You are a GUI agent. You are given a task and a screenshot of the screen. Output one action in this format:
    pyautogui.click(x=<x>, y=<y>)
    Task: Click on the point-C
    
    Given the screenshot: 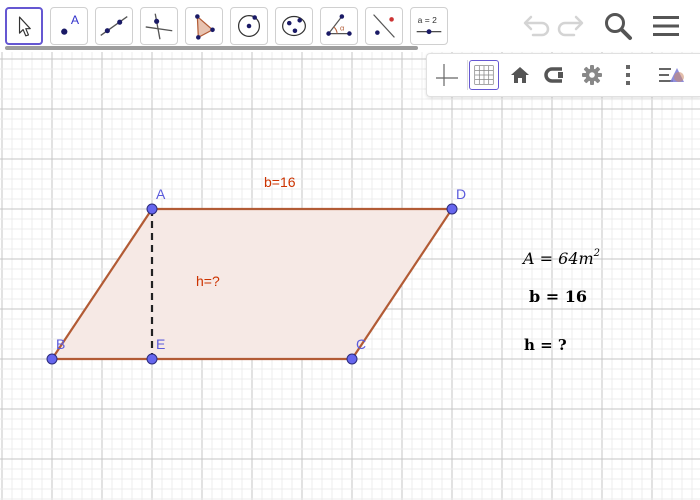 What is the action you would take?
    pyautogui.click(x=352, y=359)
    